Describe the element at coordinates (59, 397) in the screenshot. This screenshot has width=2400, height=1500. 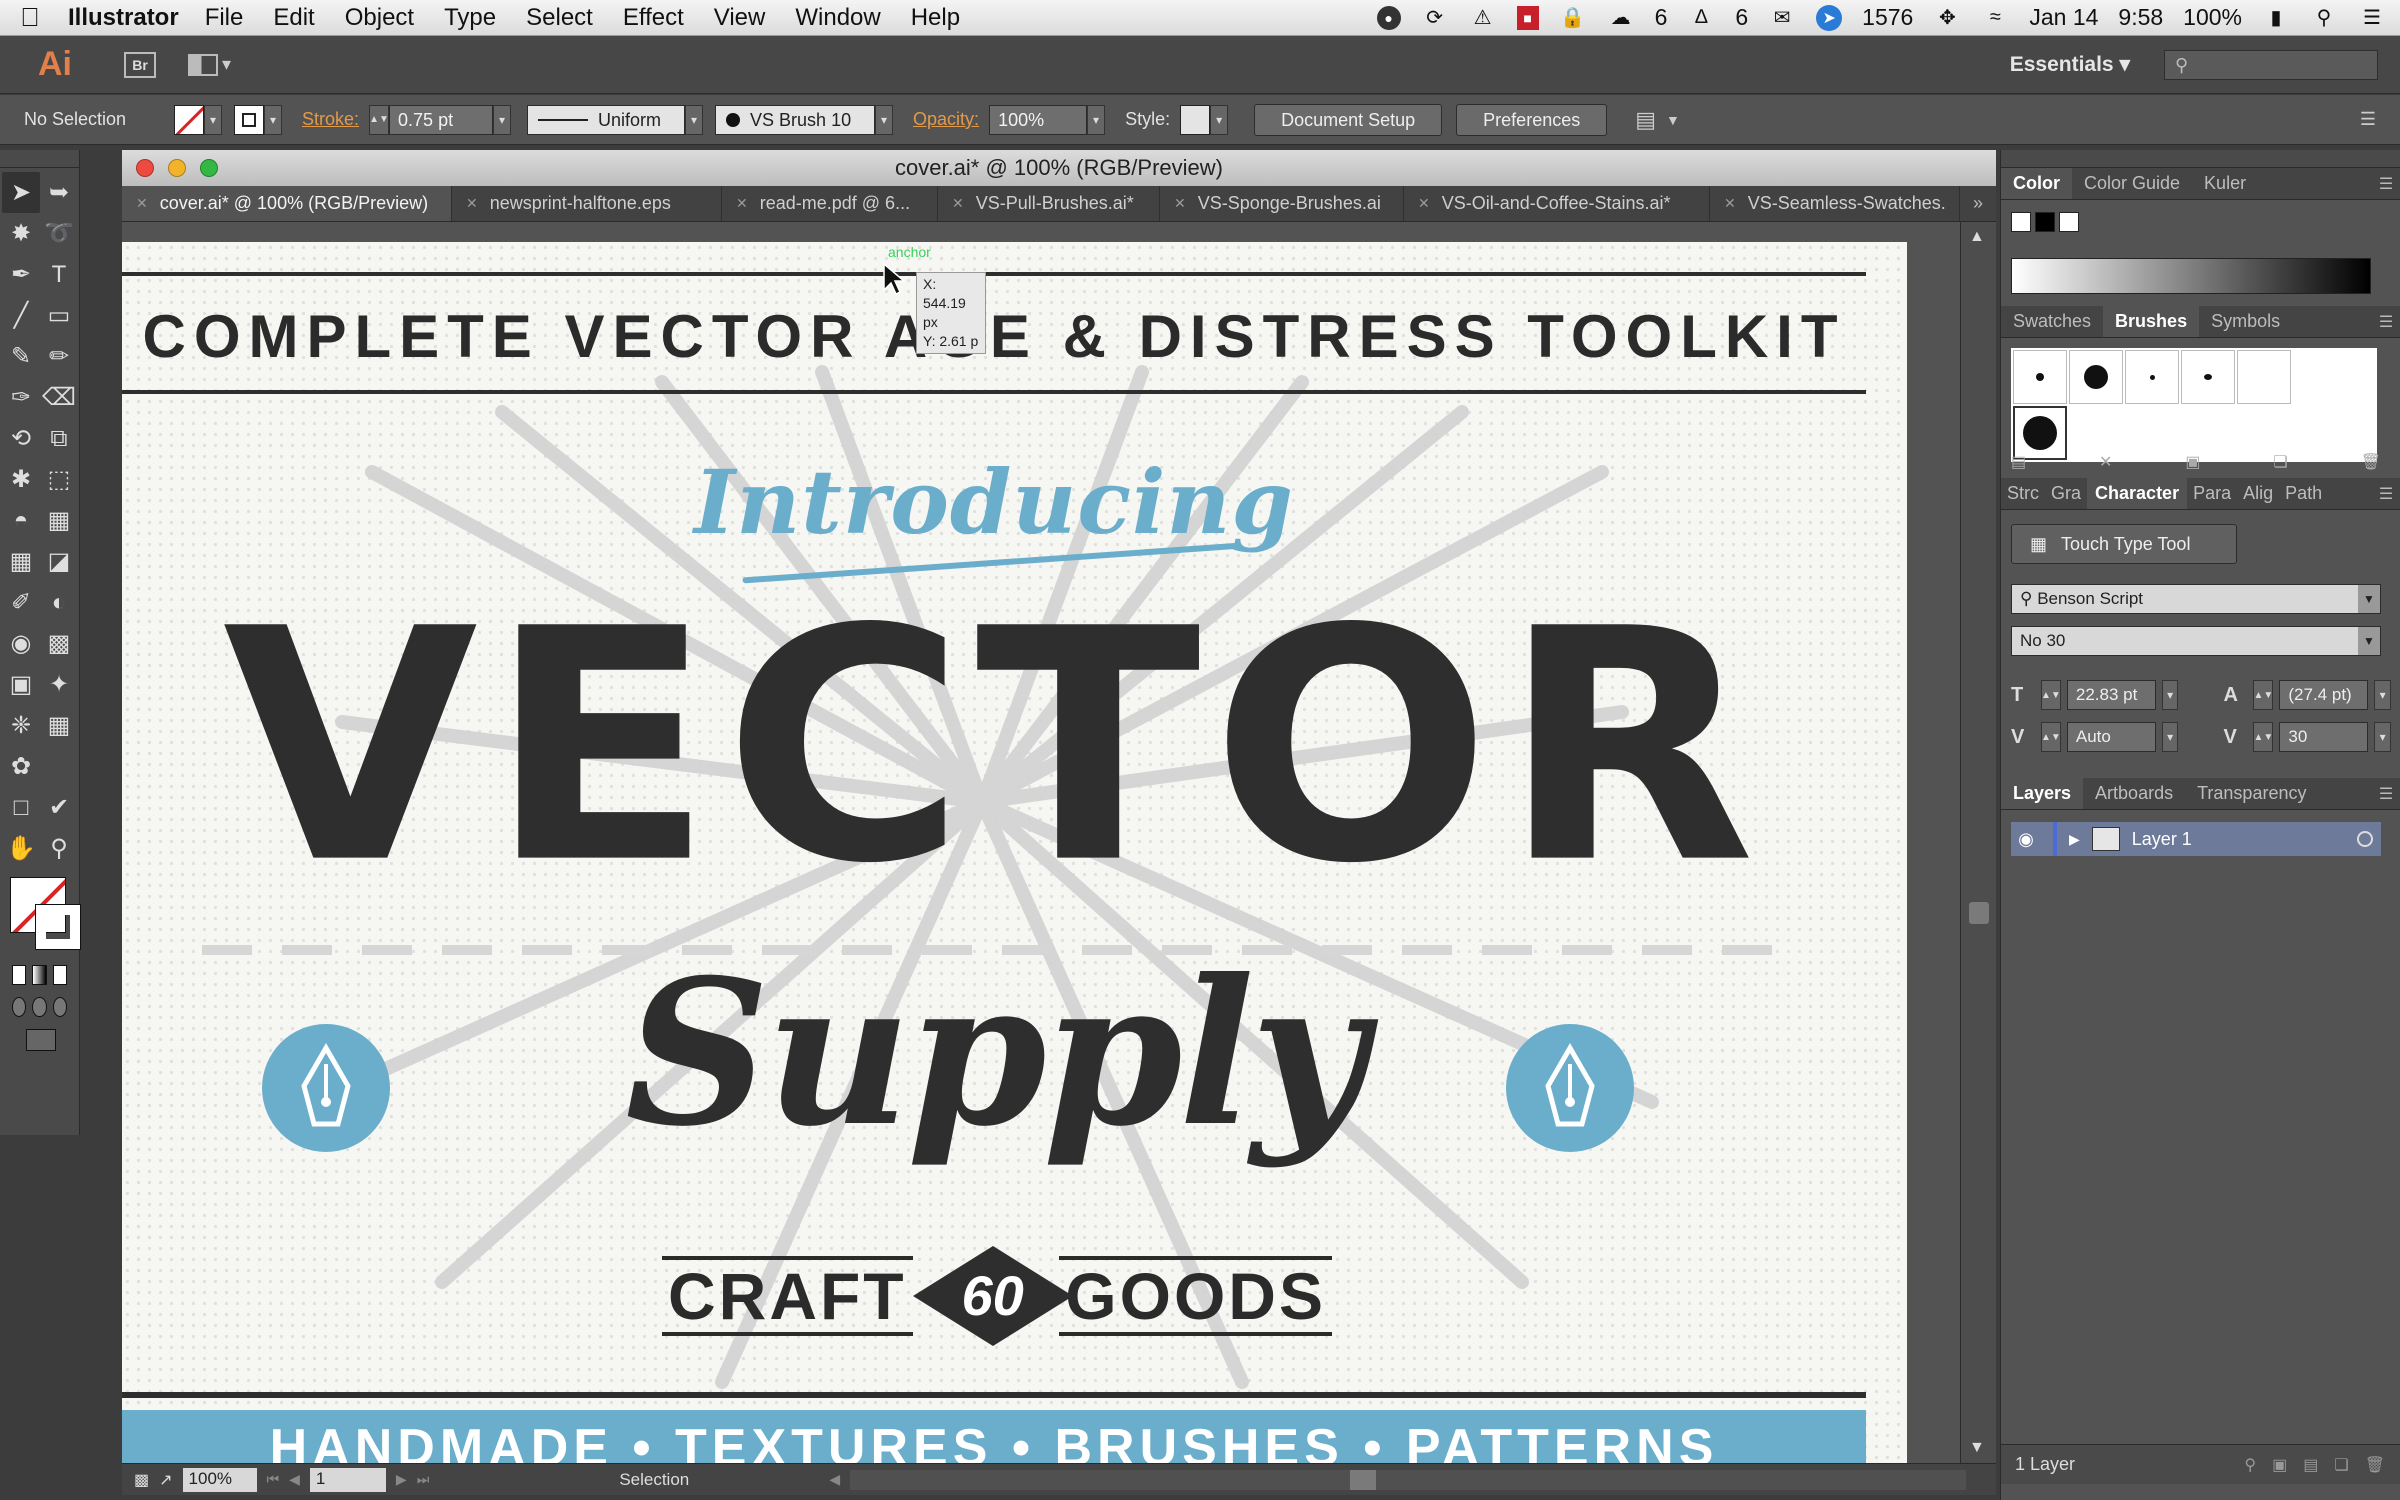
I see `eraser-tool-icon: ⌫` at that location.